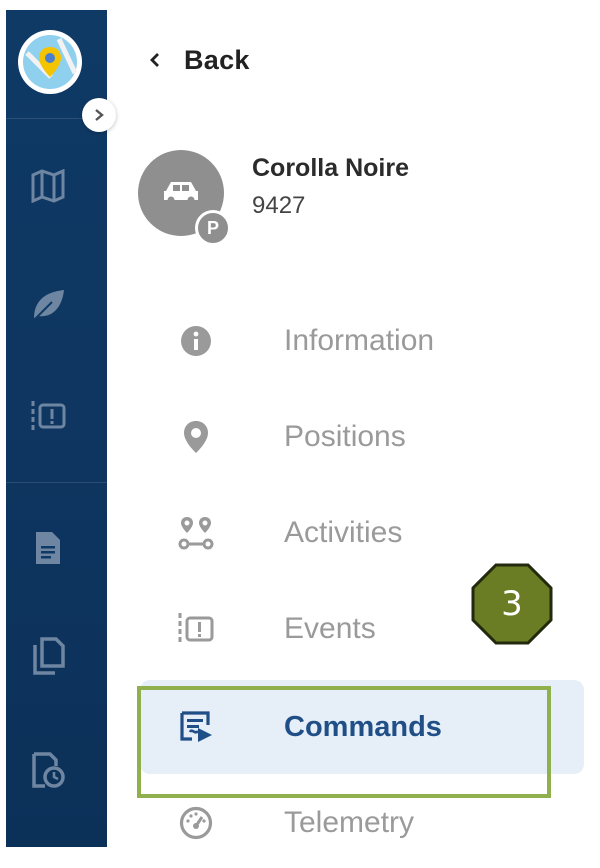 This screenshot has width=600, height=868. What do you see at coordinates (181, 193) in the screenshot?
I see `car-icon` at bounding box center [181, 193].